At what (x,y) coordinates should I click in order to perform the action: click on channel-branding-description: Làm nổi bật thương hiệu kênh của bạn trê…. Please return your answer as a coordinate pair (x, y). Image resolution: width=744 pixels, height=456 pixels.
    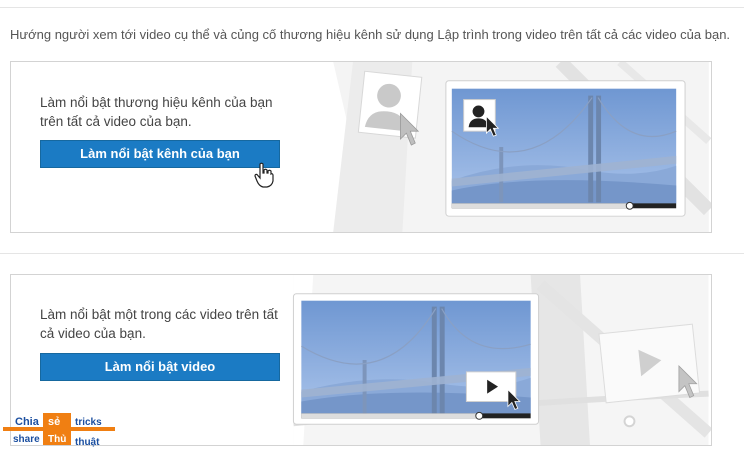
    Looking at the image, I should click on (156, 112).